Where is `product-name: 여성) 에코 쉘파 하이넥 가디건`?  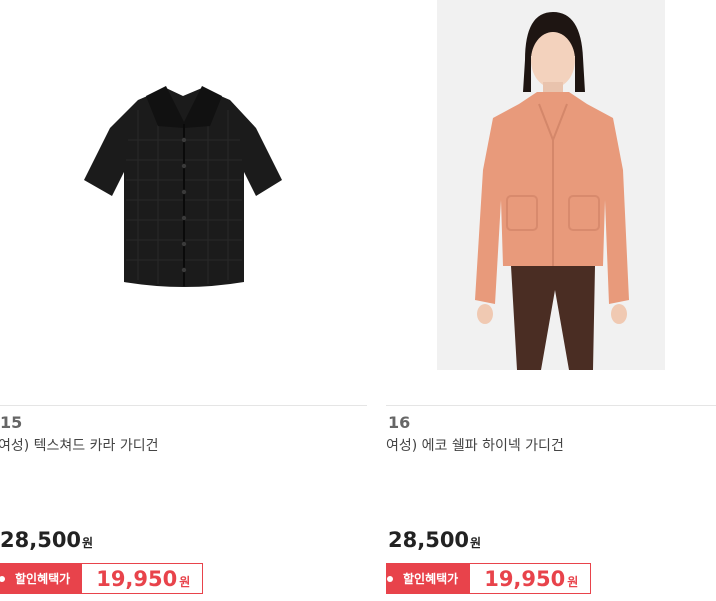 product-name: 여성) 에코 쉘파 하이넥 가디건 is located at coordinates (475, 445).